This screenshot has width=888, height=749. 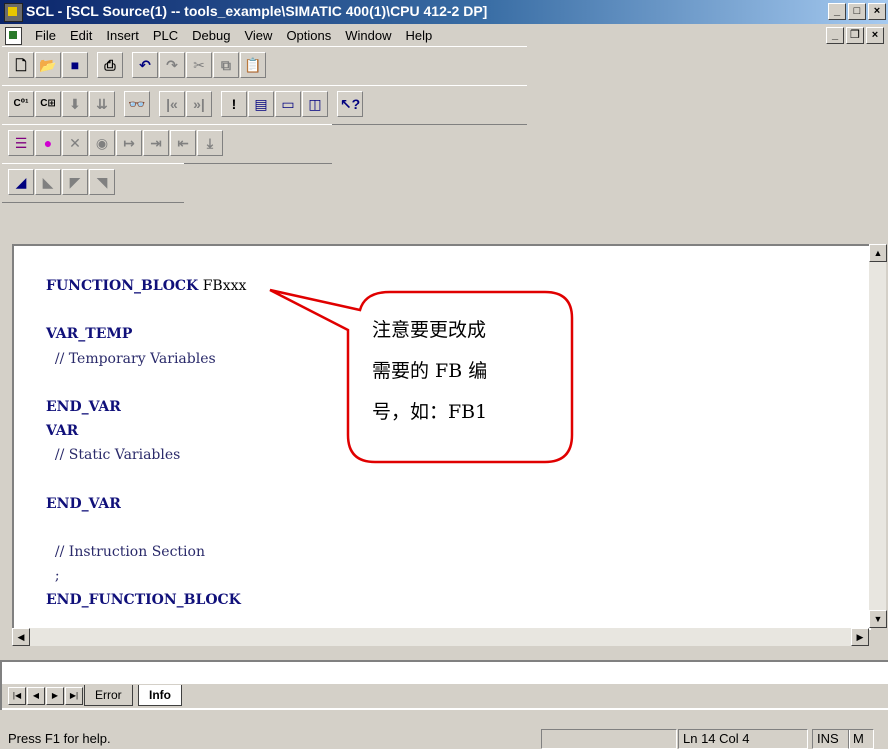 I want to click on status-position: Ln 14 Col 4, so click(x=743, y=739).